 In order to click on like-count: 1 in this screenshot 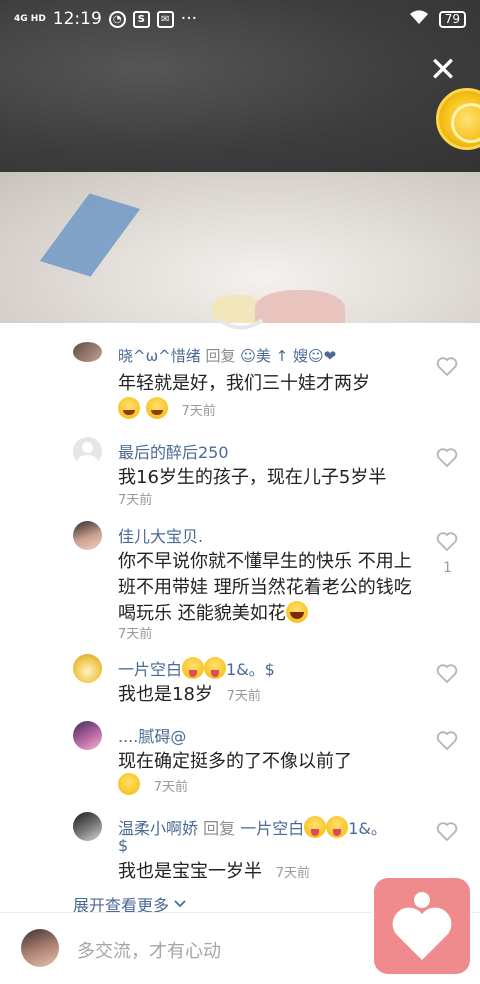, I will do `click(447, 568)`.